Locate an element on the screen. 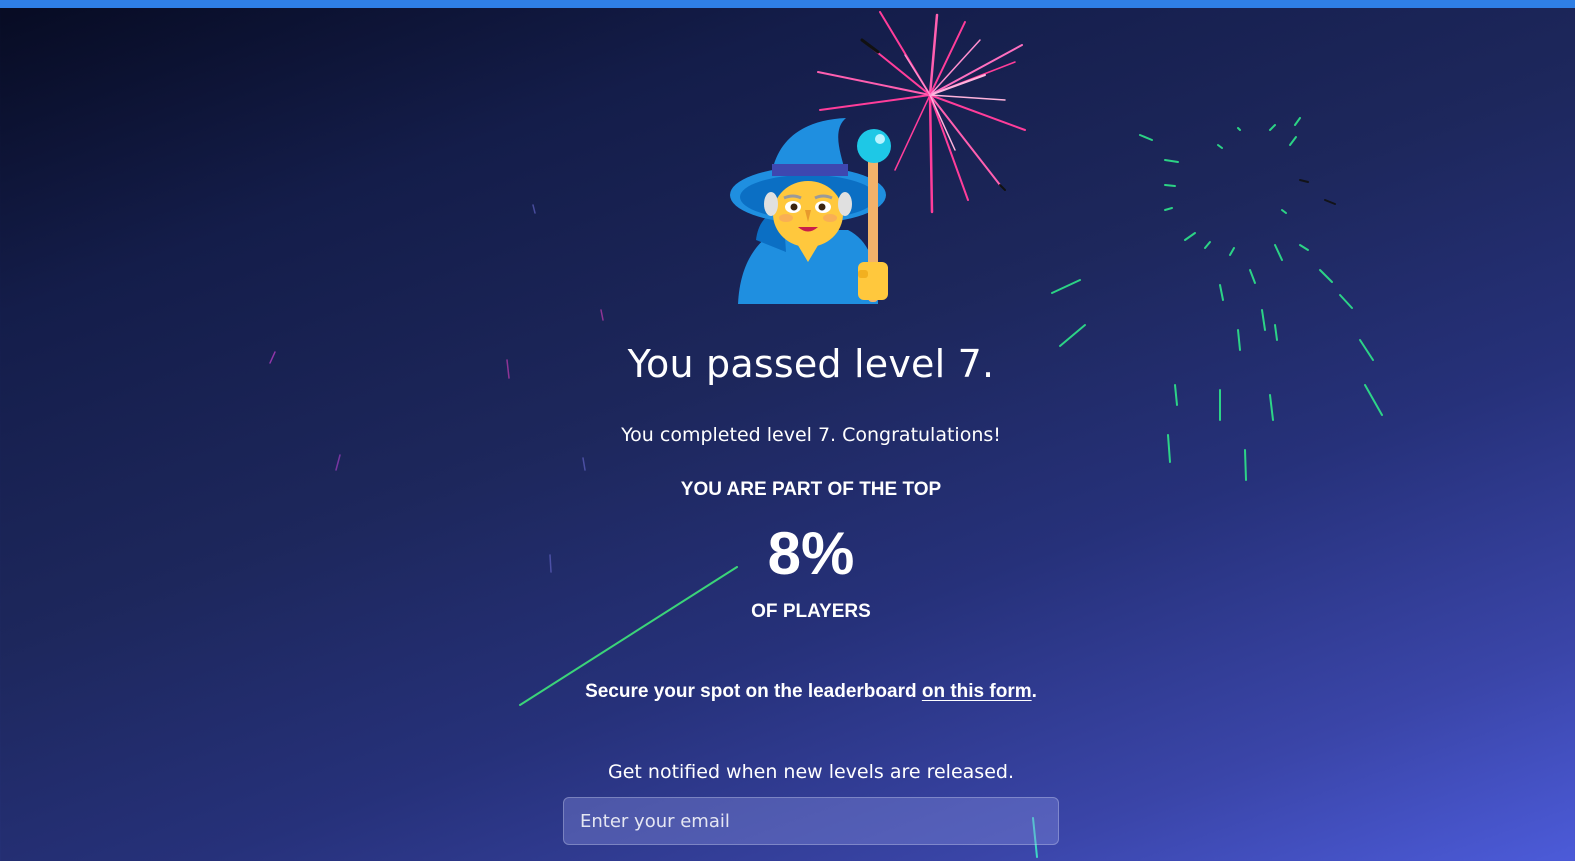 This screenshot has height=861, width=1575. rank-suffix: OF PLAYERS is located at coordinates (811, 611).